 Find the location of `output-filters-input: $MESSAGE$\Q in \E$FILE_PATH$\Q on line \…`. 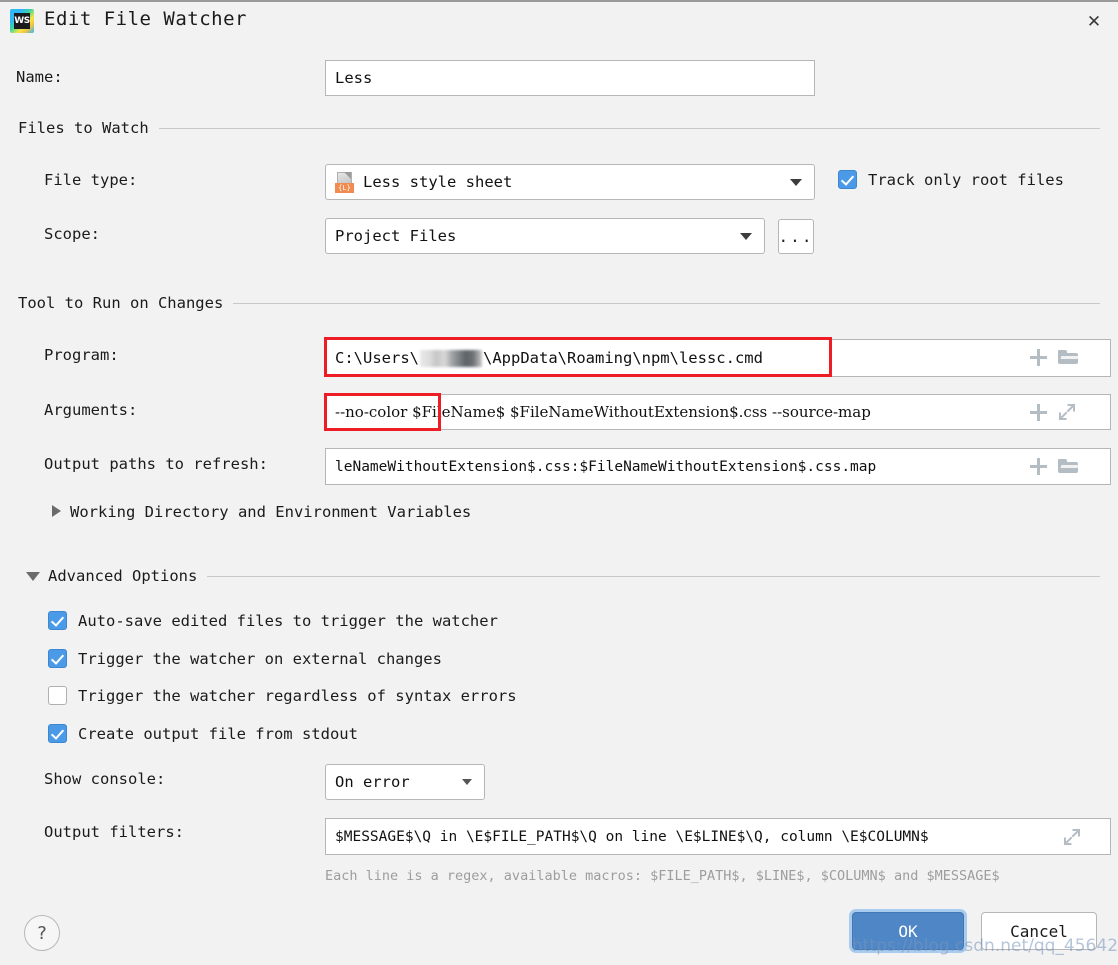

output-filters-input: $MESSAGE$\Q in \E$FILE_PATH$\Q on line \… is located at coordinates (718, 836).